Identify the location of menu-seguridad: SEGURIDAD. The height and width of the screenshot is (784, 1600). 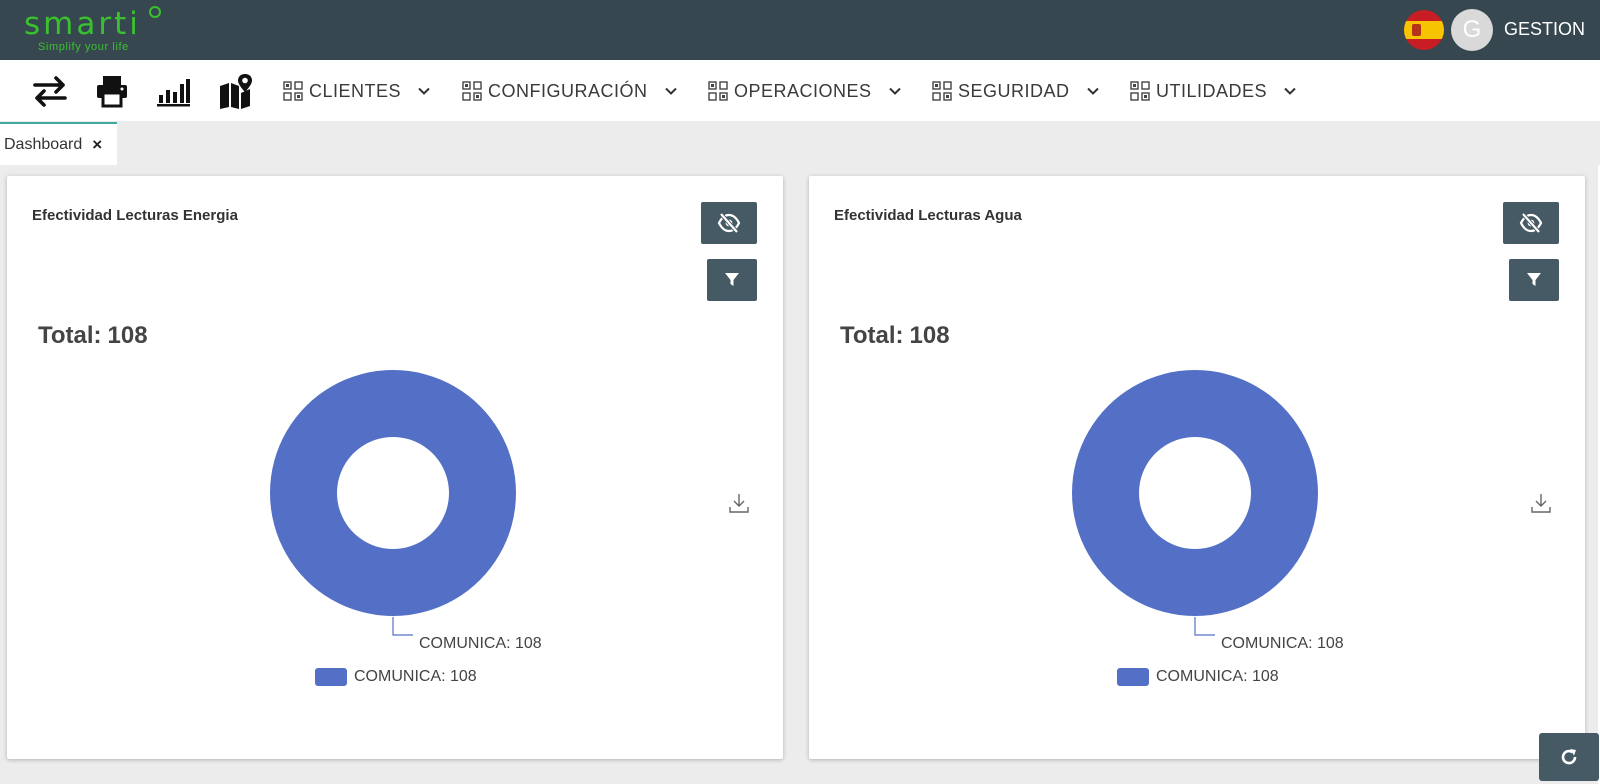
(1016, 91).